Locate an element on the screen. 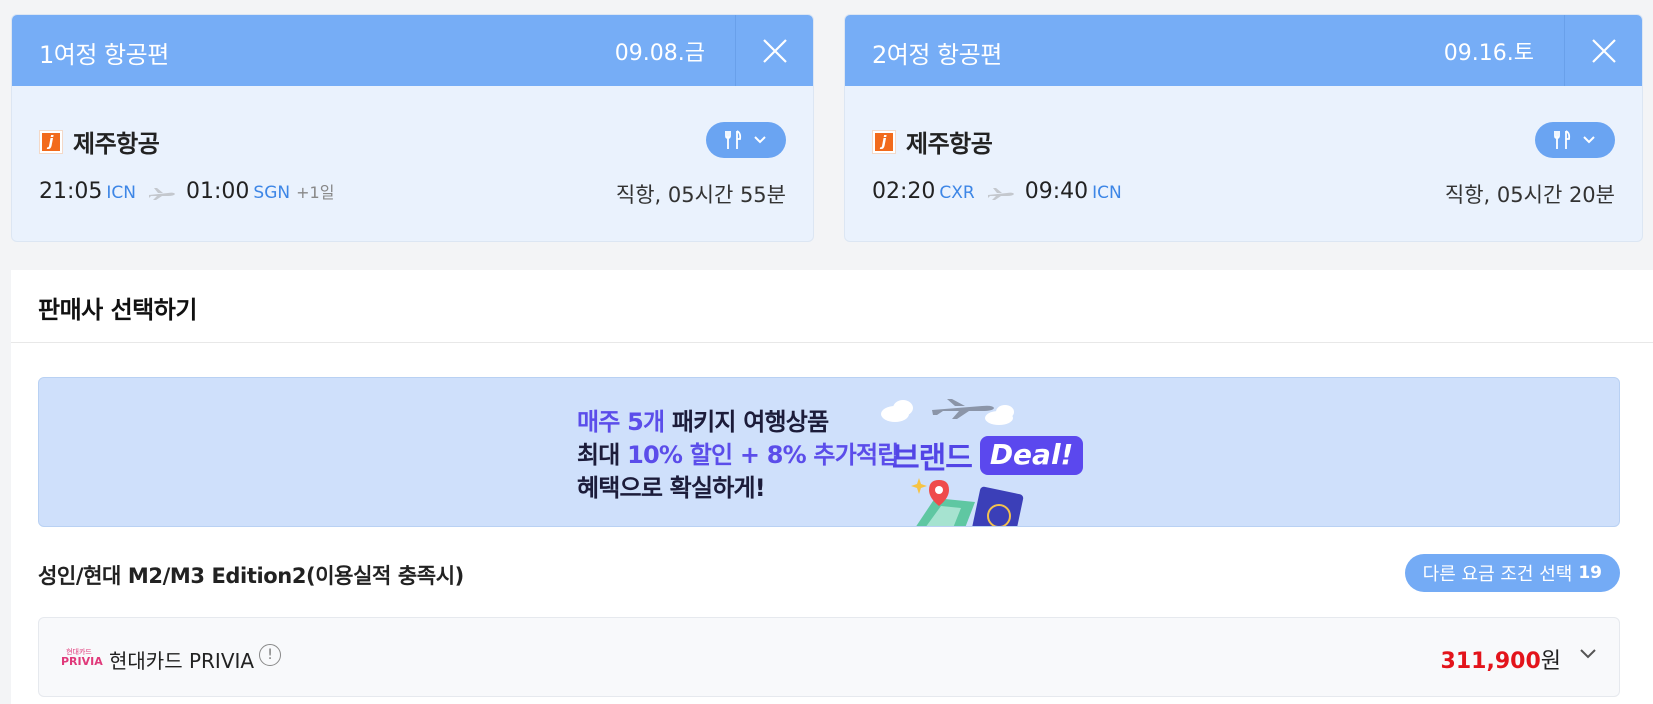 The height and width of the screenshot is (704, 1653). departure-time: 02:20 is located at coordinates (904, 191).